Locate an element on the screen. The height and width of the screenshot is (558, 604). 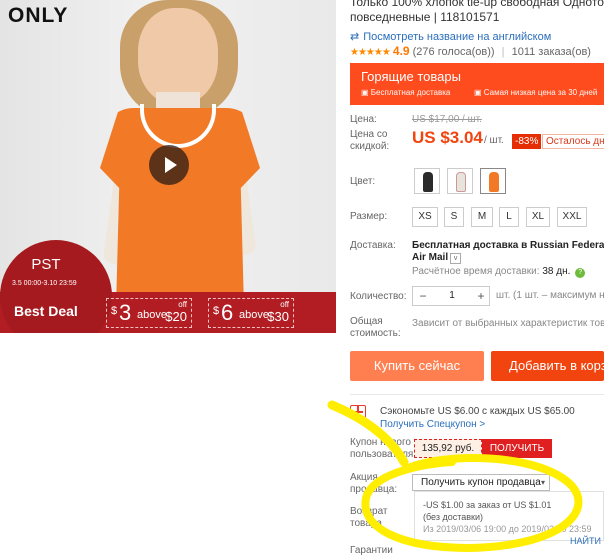
shipping-dropdown-icon: v is located at coordinates (456, 258).